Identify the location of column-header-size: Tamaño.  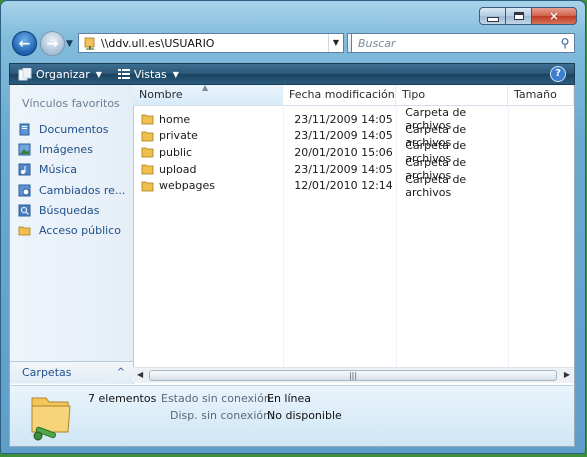
(541, 95).